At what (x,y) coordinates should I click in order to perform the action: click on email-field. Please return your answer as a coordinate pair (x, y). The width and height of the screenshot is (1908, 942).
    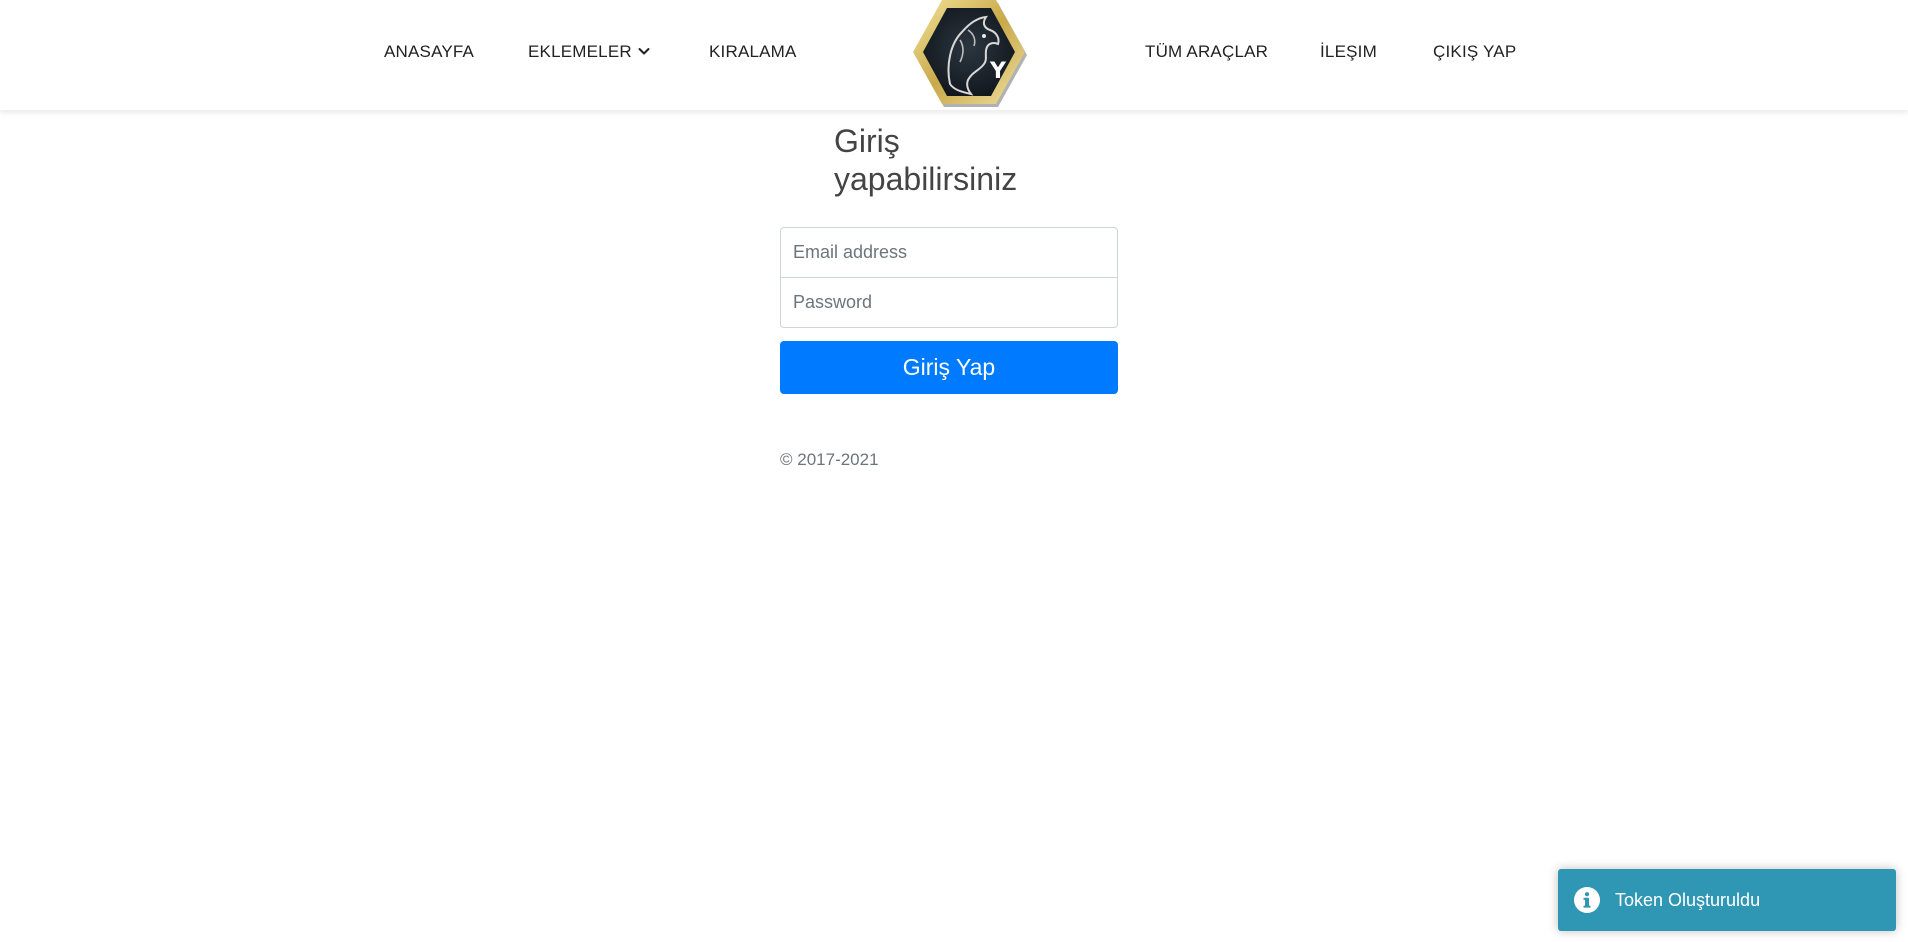
    Looking at the image, I should click on (949, 252).